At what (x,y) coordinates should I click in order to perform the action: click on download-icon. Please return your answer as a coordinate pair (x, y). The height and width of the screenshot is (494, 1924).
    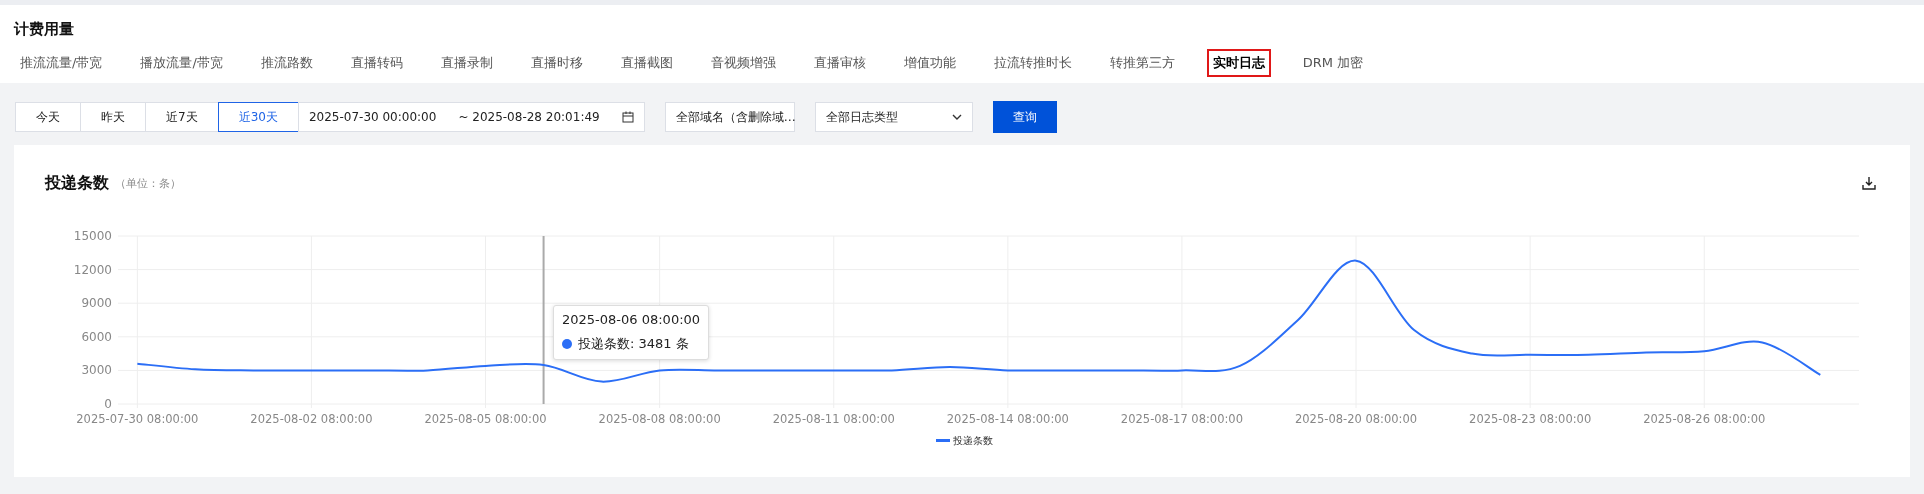
    Looking at the image, I should click on (1869, 183).